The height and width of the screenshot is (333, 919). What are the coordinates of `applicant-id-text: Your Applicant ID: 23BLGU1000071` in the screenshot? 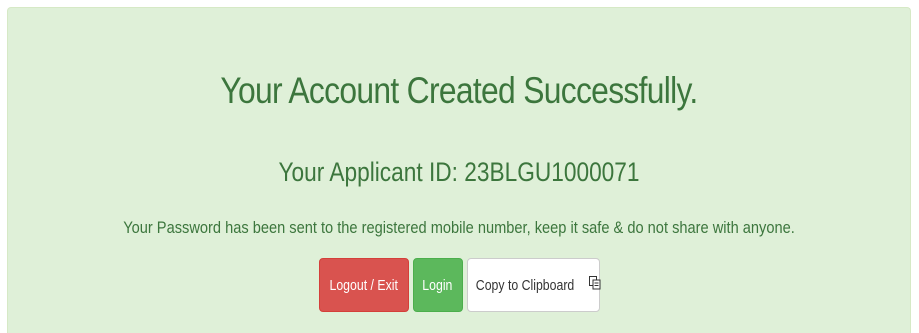 It's located at (459, 172).